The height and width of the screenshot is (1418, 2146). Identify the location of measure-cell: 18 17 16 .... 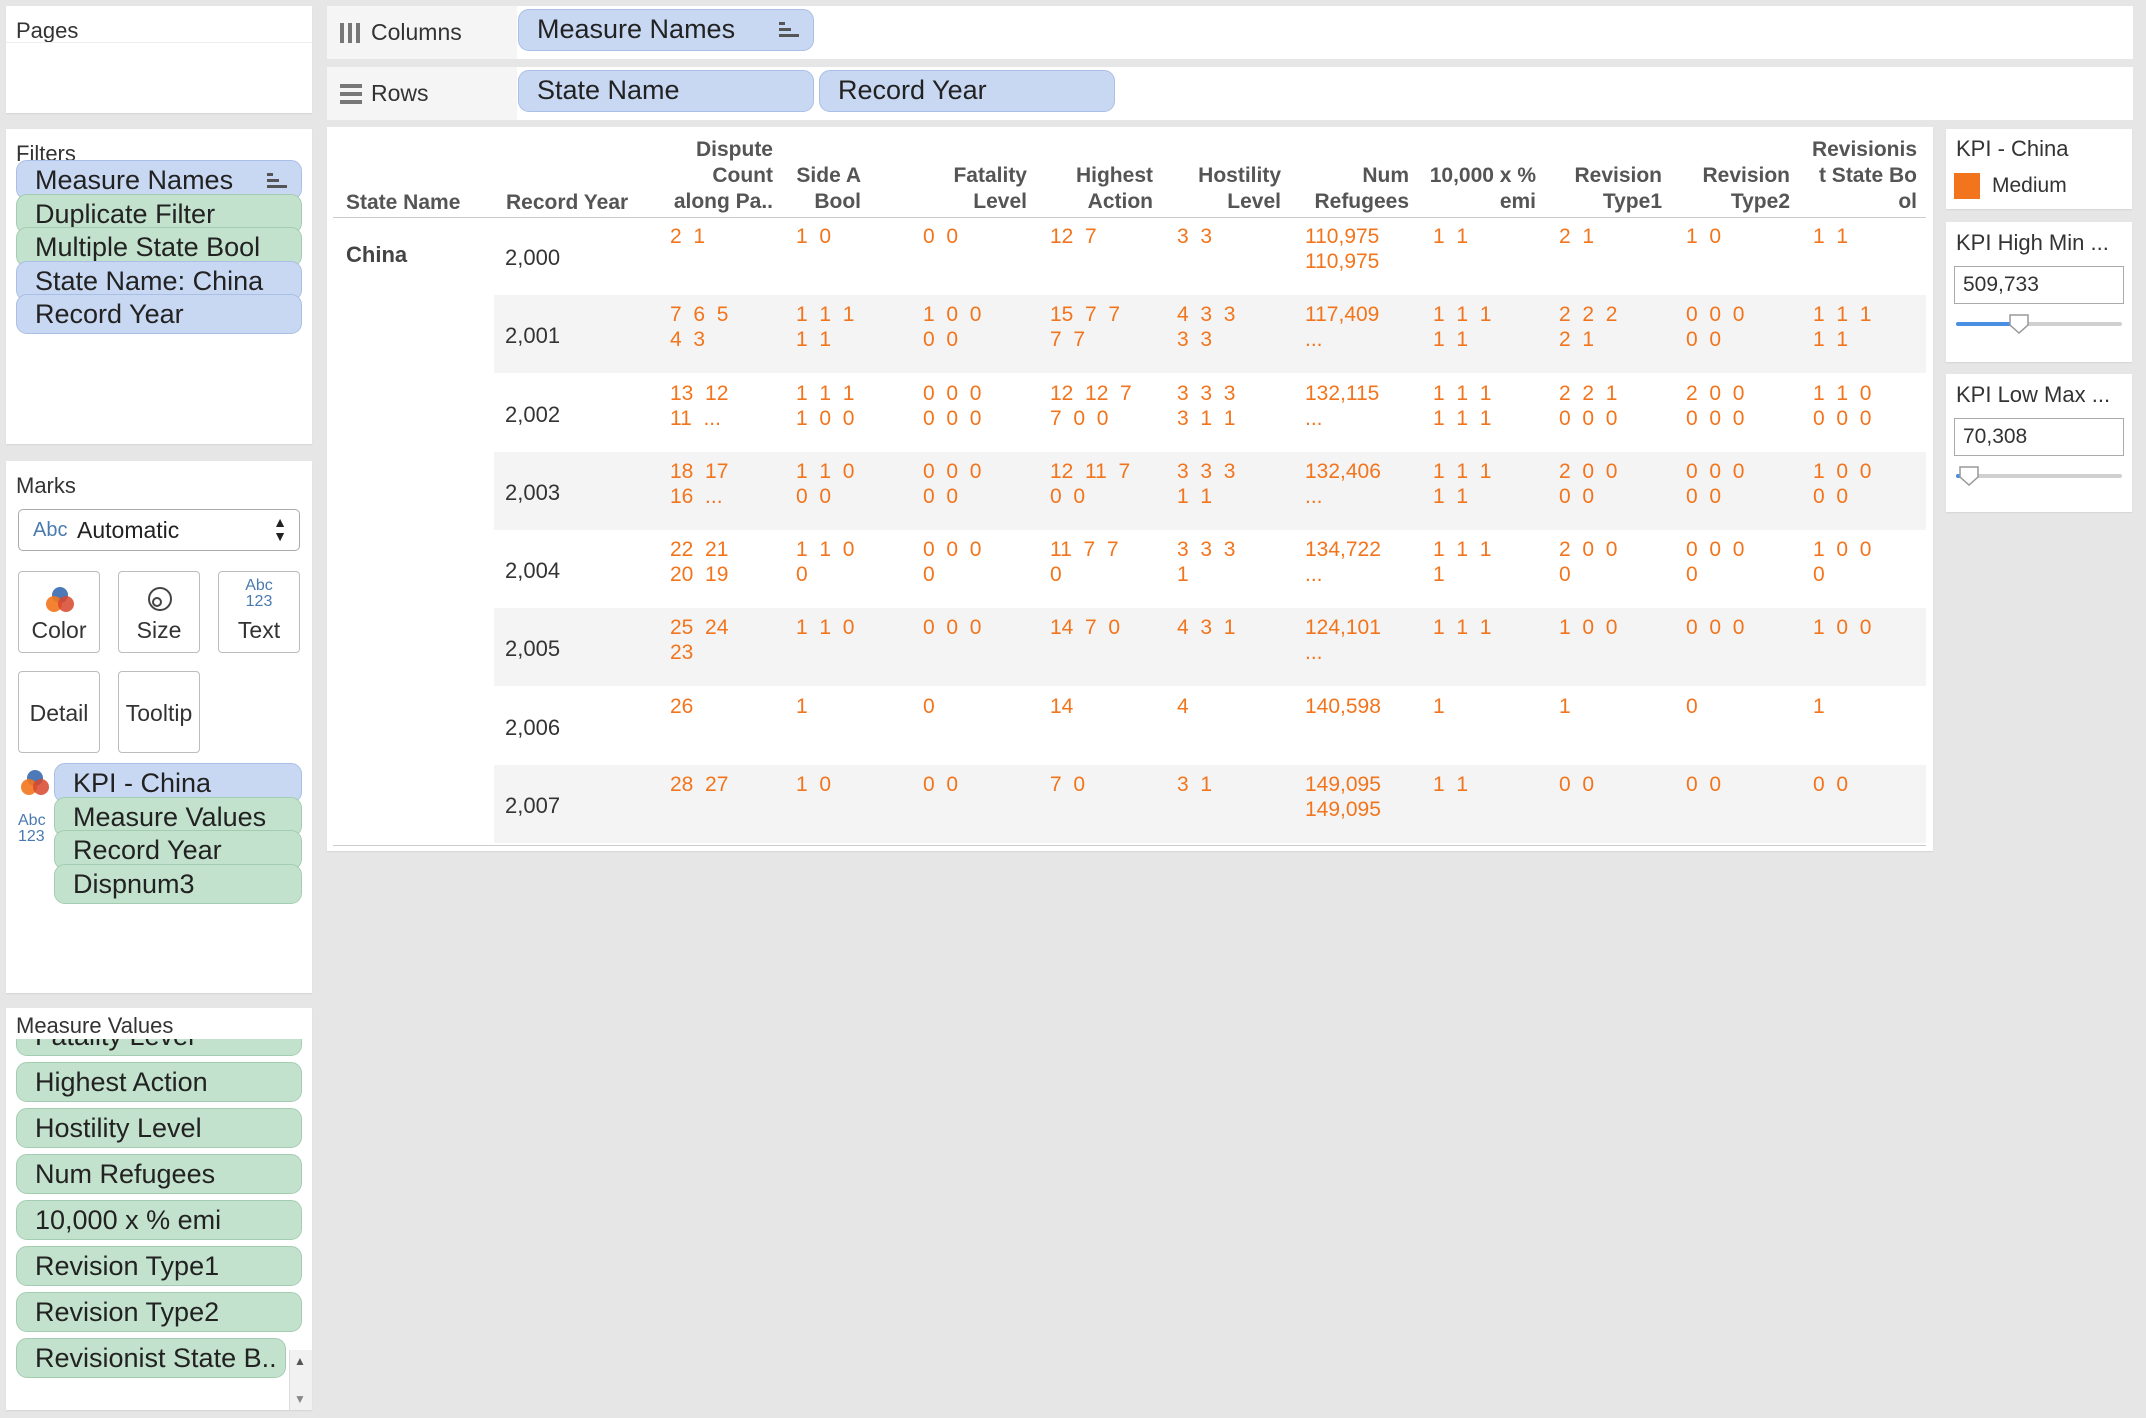
(699, 484).